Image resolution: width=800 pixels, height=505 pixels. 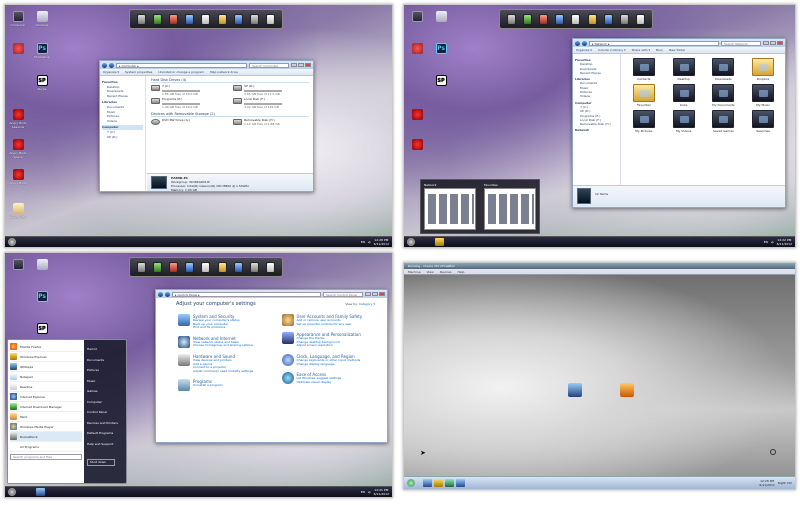 What do you see at coordinates (724, 95) in the screenshot?
I see `folder-item: My Documents` at bounding box center [724, 95].